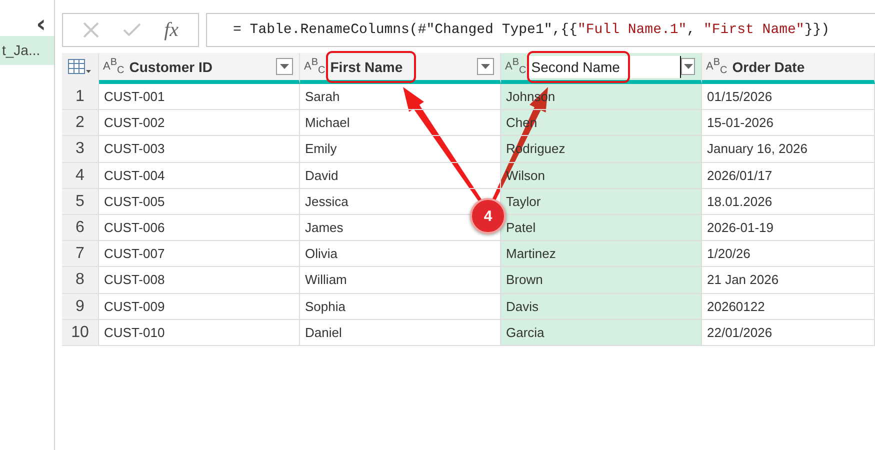 The height and width of the screenshot is (450, 875). I want to click on check-icon, so click(132, 30).